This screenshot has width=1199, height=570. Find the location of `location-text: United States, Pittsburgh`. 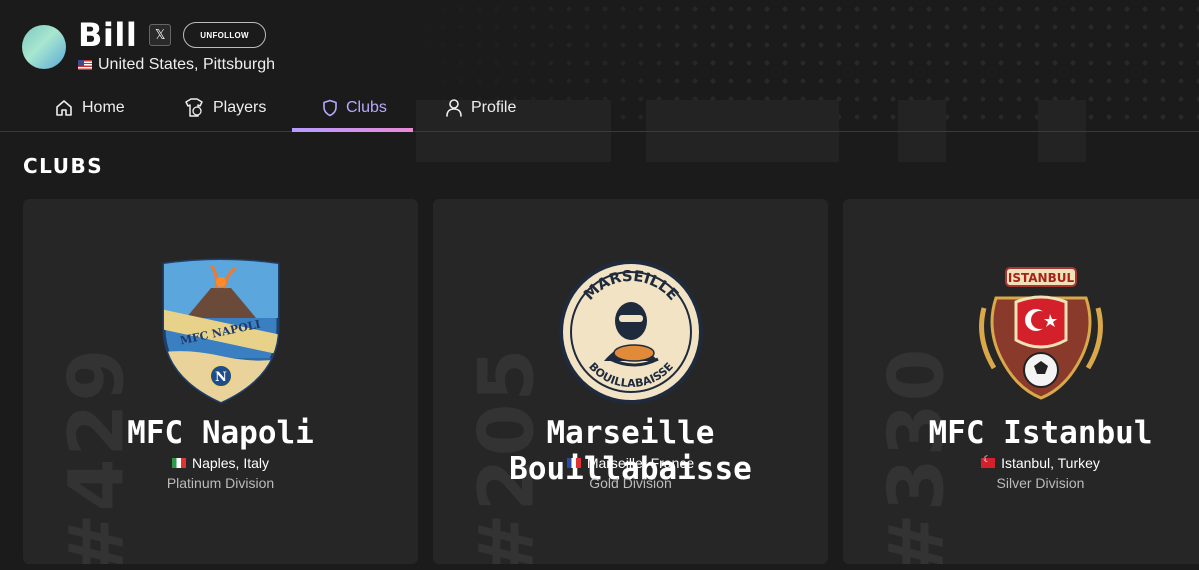

location-text: United States, Pittsburgh is located at coordinates (186, 64).